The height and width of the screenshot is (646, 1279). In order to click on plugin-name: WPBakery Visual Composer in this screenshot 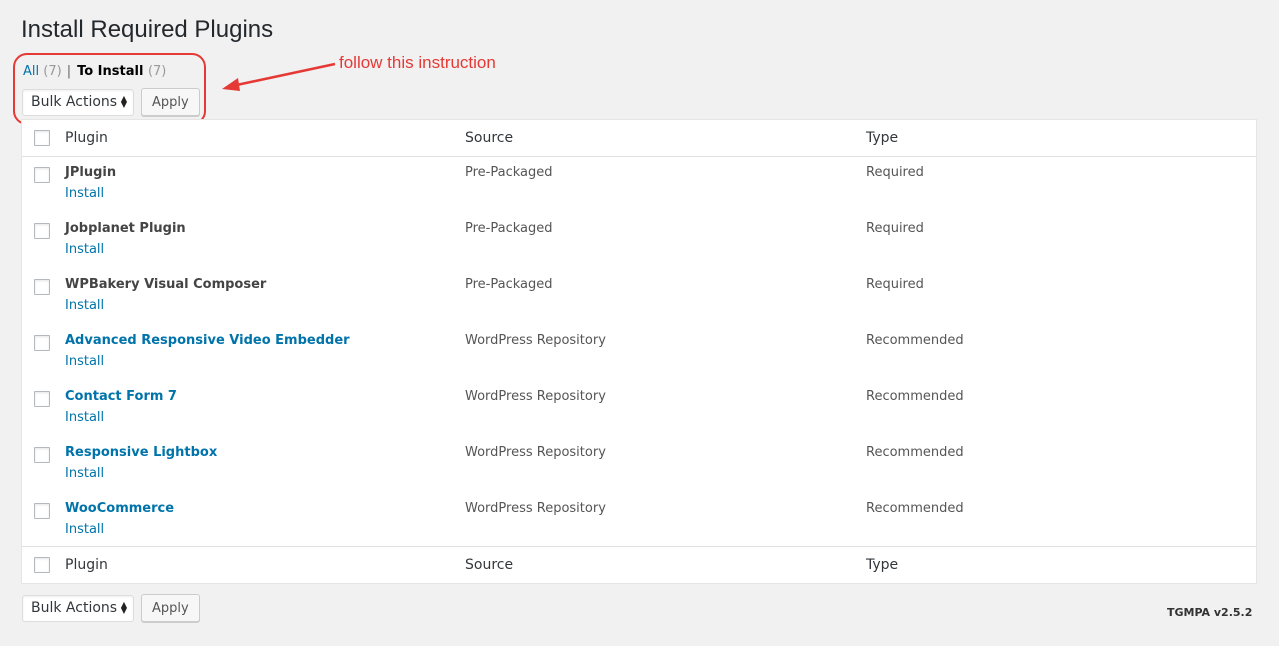, I will do `click(166, 284)`.